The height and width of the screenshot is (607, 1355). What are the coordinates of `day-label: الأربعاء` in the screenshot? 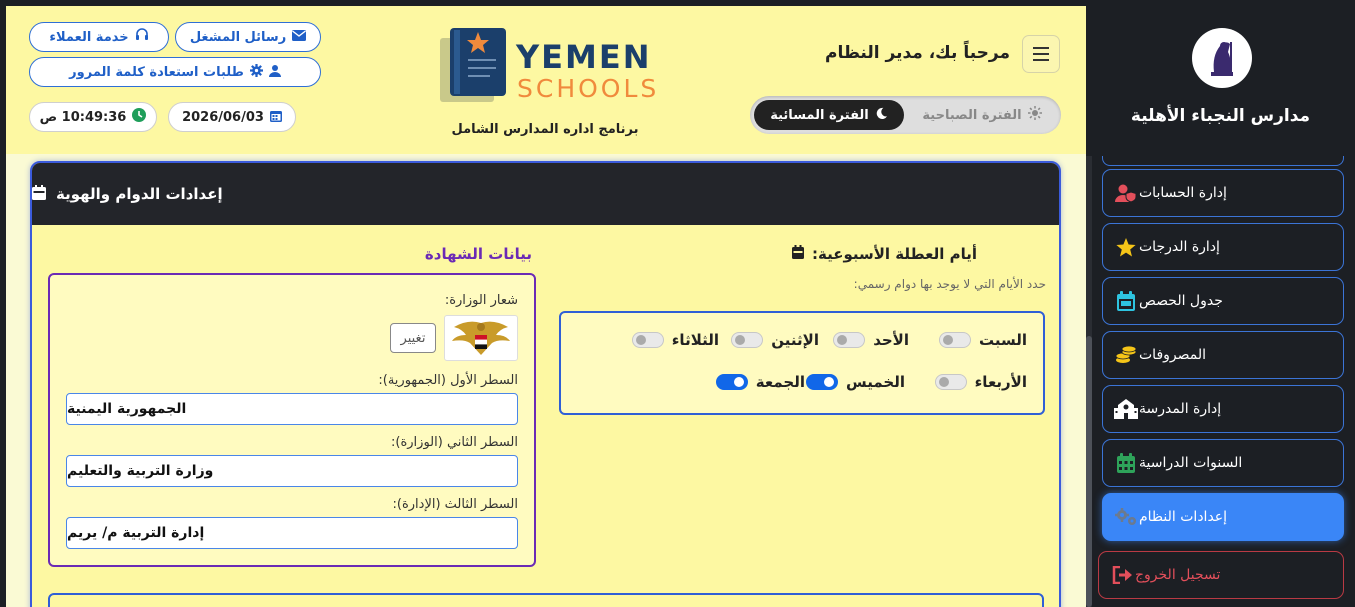 It's located at (1000, 382).